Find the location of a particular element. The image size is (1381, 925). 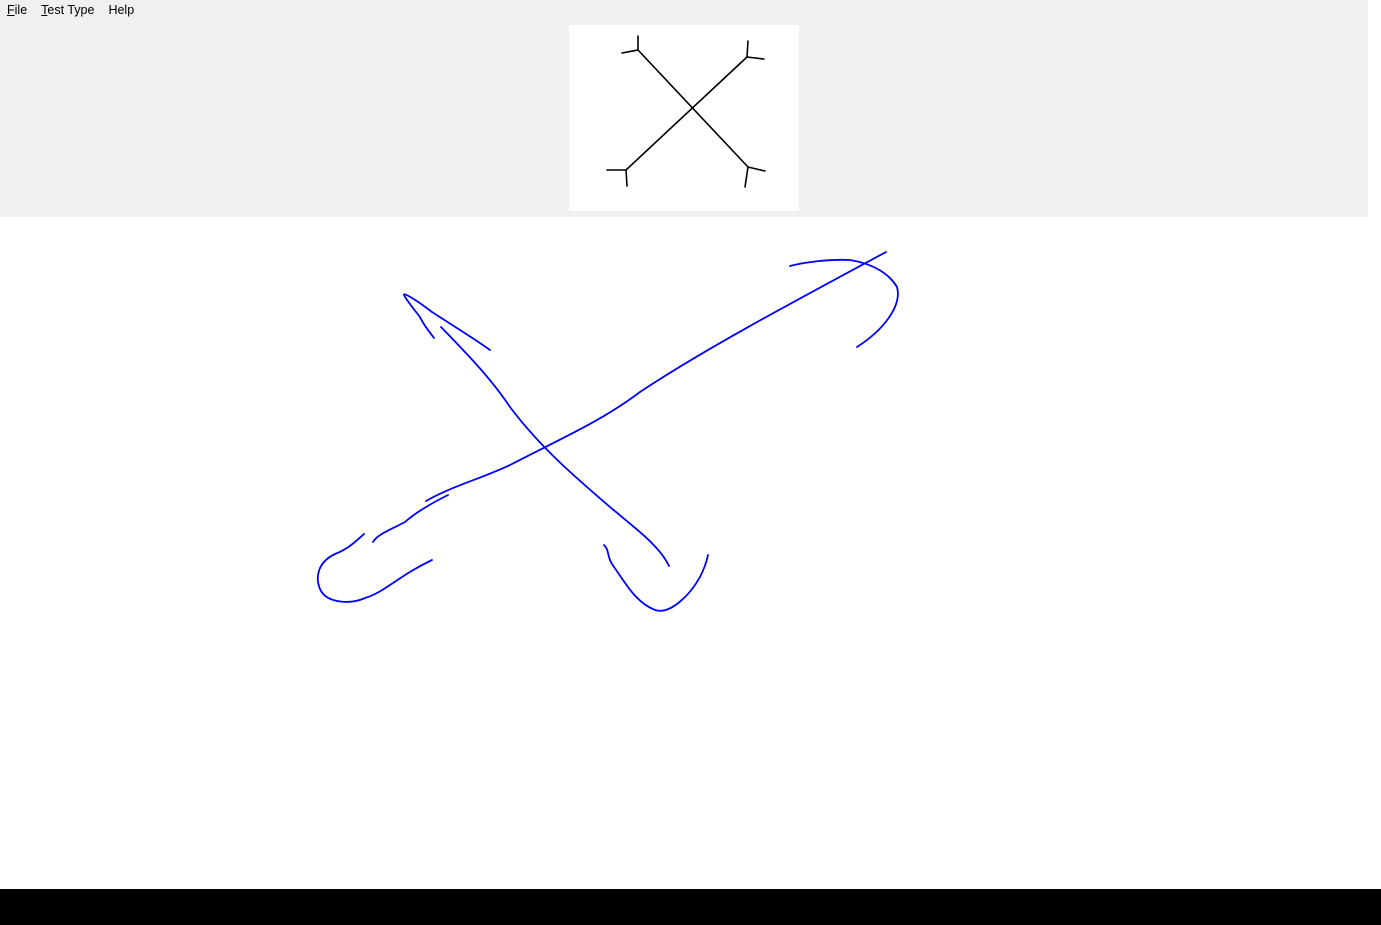

reference-figure is located at coordinates (684, 118).